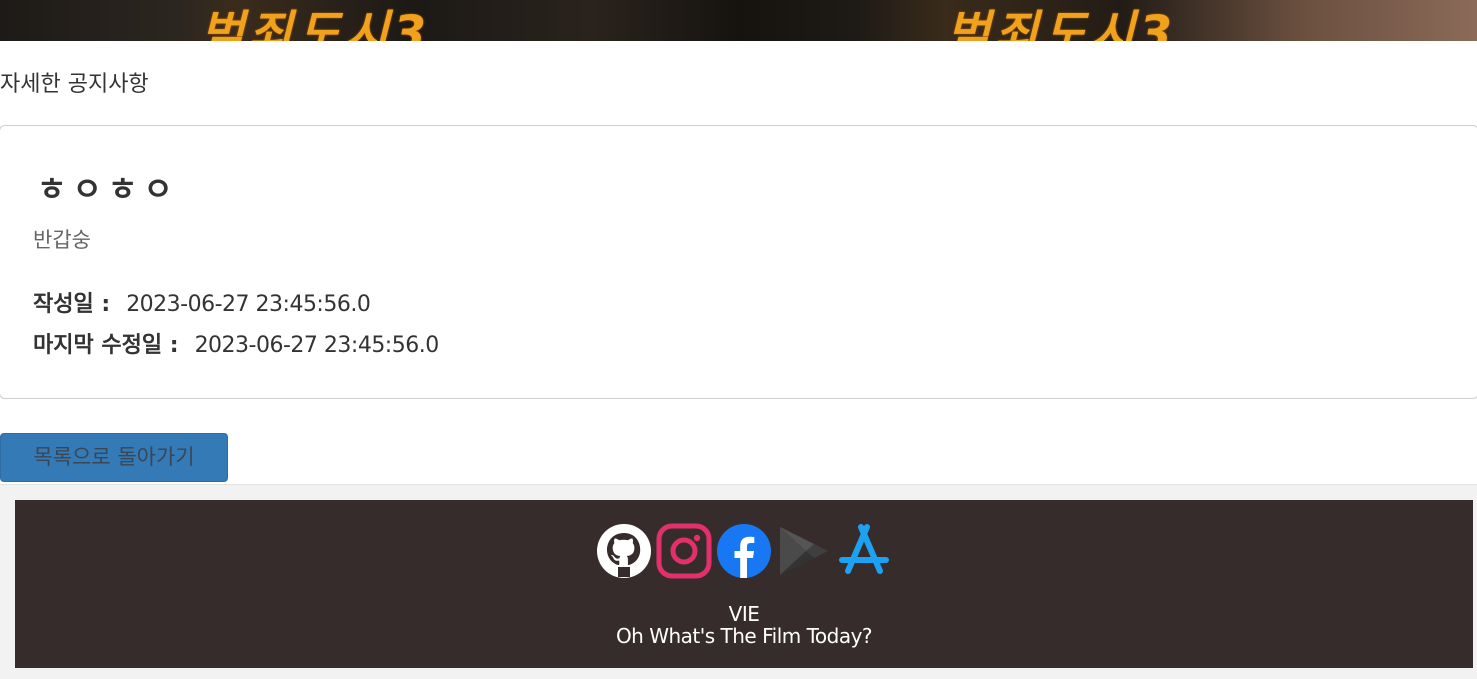 Image resolution: width=1477 pixels, height=679 pixels. Describe the element at coordinates (744, 614) in the screenshot. I see `footer-brand: VIE` at that location.